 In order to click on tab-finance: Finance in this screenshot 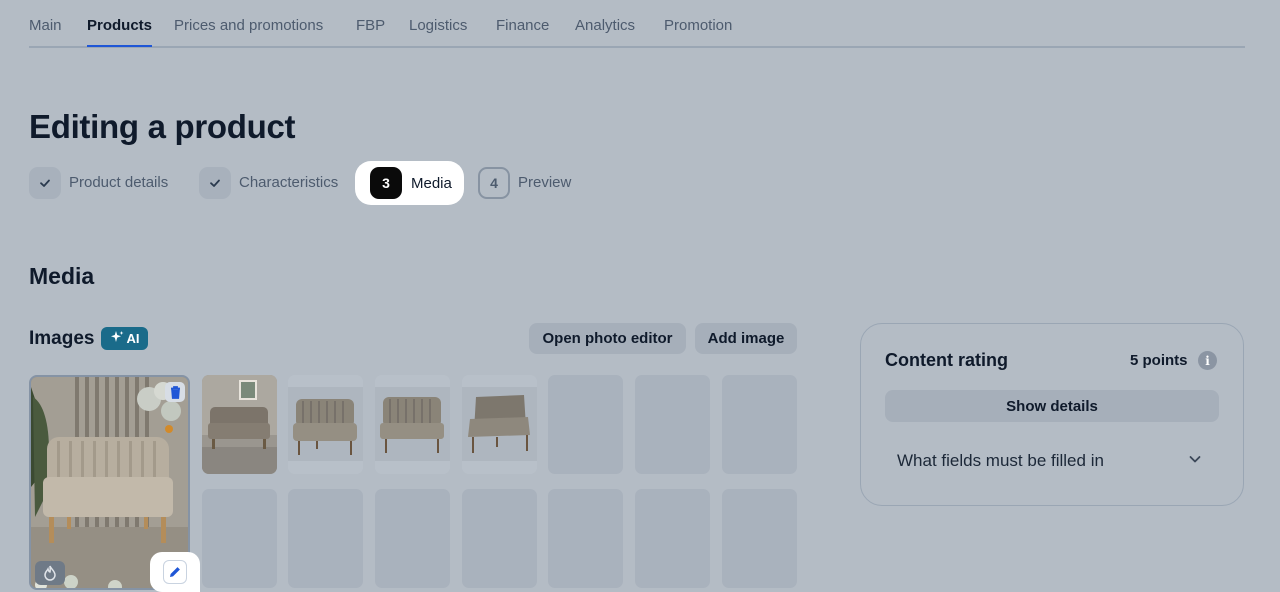, I will do `click(522, 25)`.